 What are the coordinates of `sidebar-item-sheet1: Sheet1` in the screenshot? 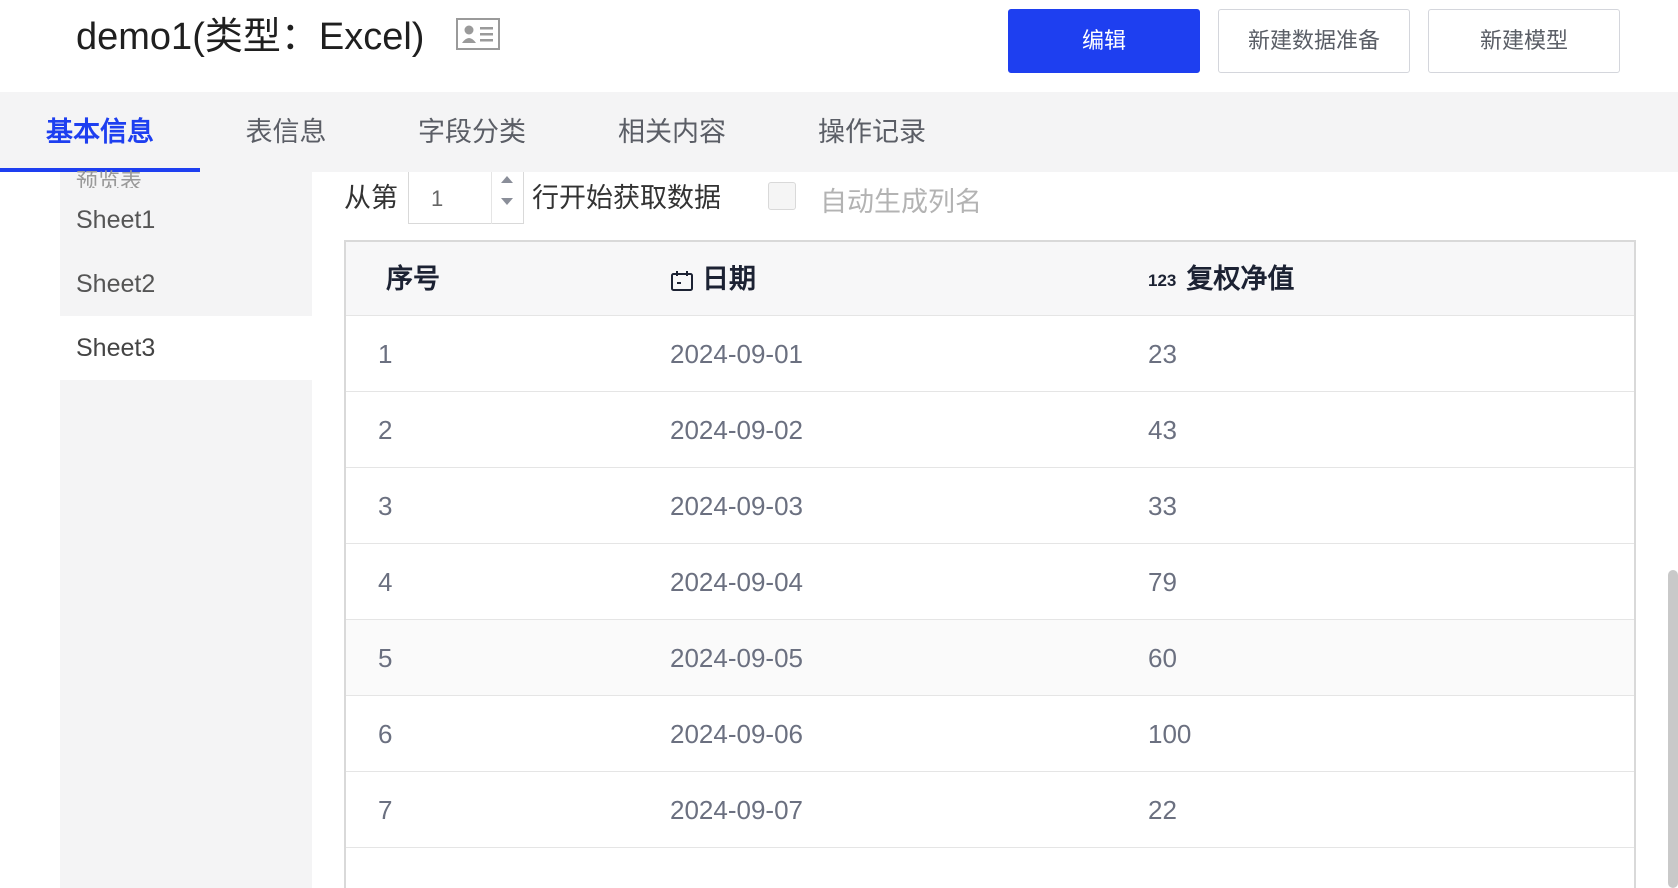 It's located at (186, 220).